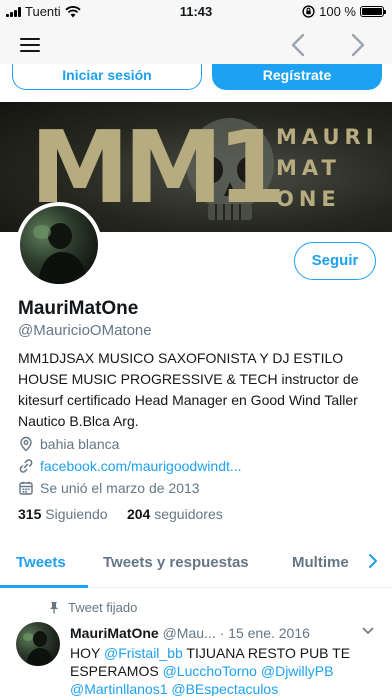 The width and height of the screenshot is (392, 696). Describe the element at coordinates (337, 11) in the screenshot. I see `battery-percent: 100 %` at that location.